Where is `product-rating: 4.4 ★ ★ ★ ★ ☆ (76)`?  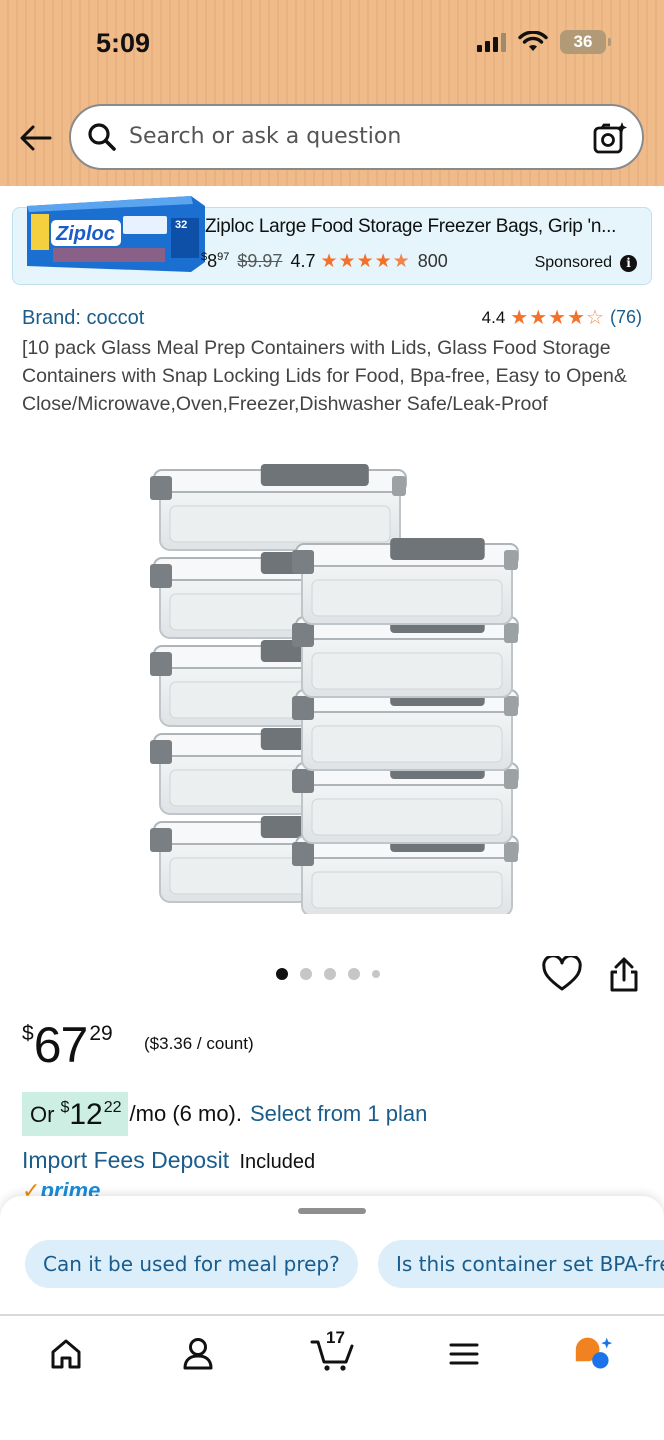 product-rating: 4.4 ★ ★ ★ ★ ☆ (76) is located at coordinates (562, 317).